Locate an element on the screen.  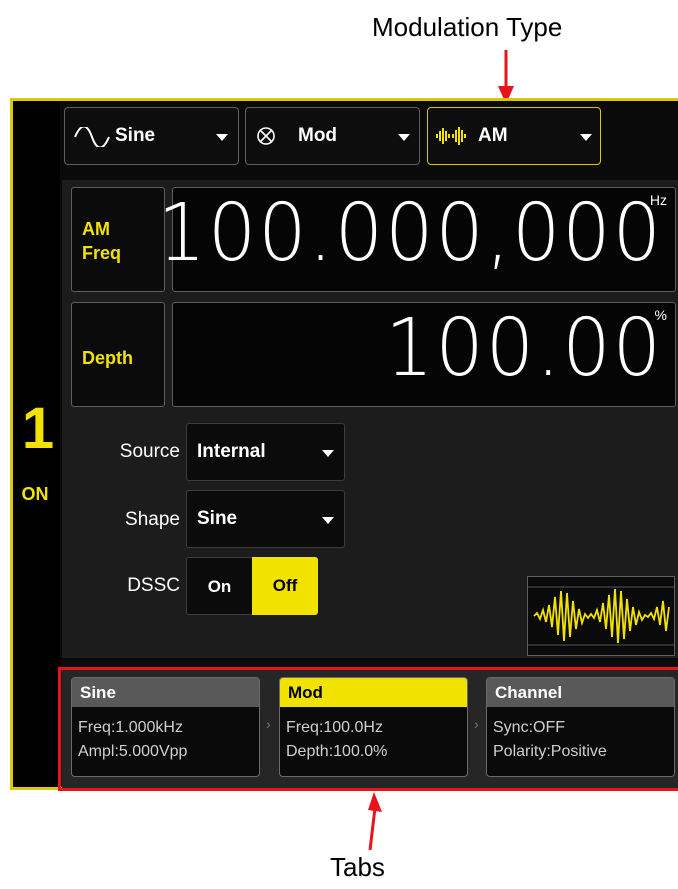
am-freq-label-line1: AM is located at coordinates (96, 229).